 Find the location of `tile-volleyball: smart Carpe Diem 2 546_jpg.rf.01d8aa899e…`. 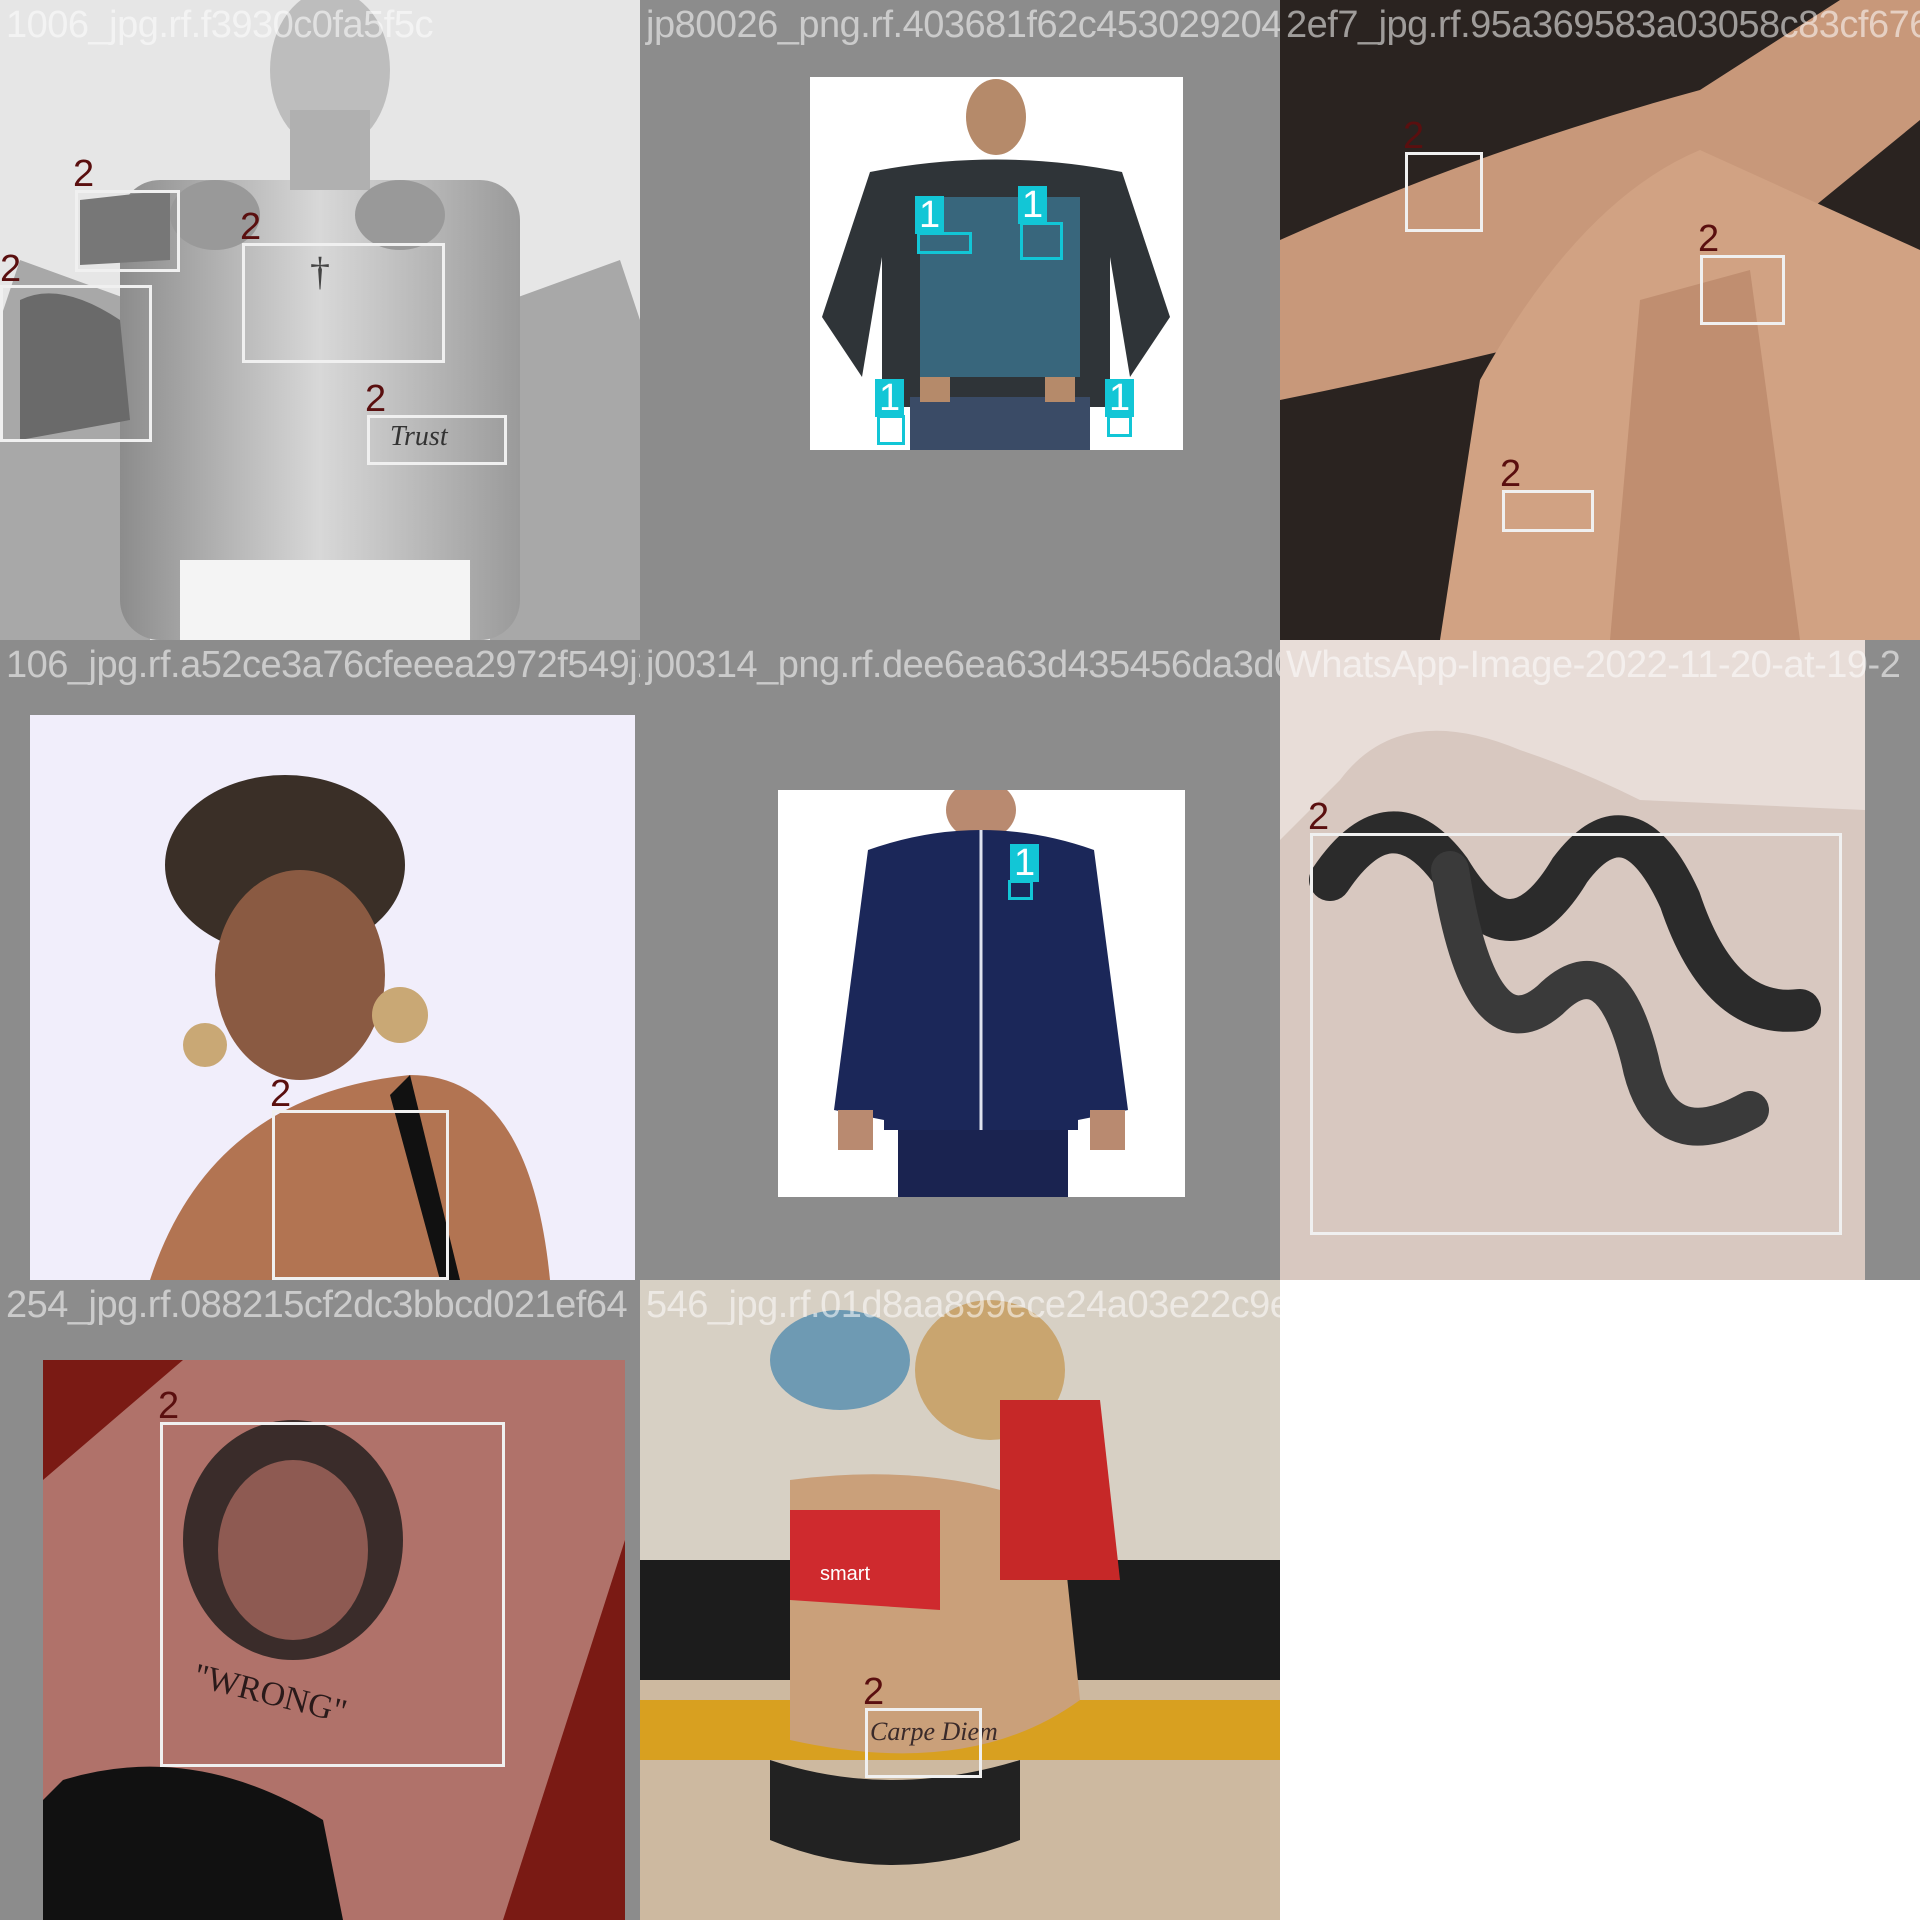

tile-volleyball: smart Carpe Diem 2 546_jpg.rf.01d8aa899e… is located at coordinates (960, 1600).